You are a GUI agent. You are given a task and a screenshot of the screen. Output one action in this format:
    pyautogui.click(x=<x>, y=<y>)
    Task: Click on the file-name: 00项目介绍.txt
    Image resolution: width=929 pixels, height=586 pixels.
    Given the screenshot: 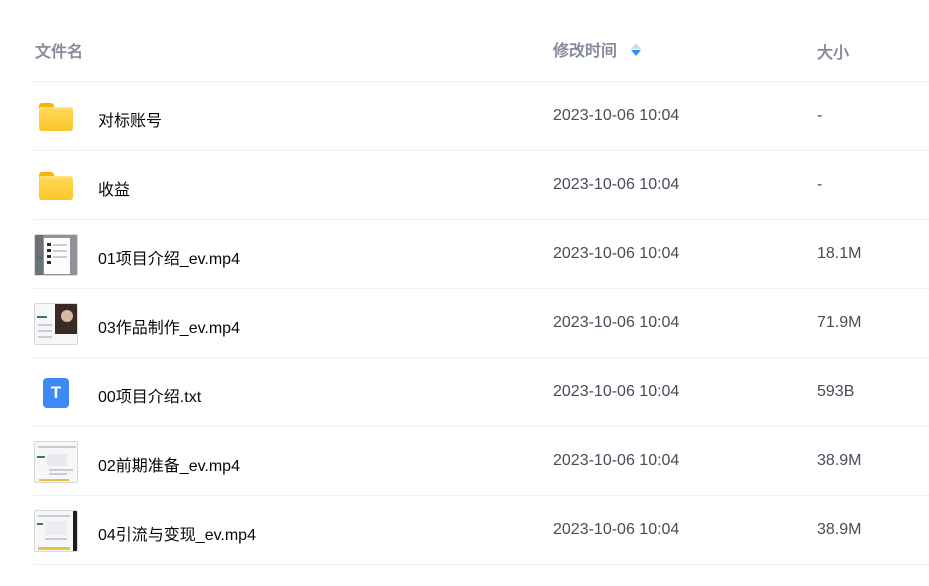 What is the action you would take?
    pyautogui.click(x=149, y=395)
    